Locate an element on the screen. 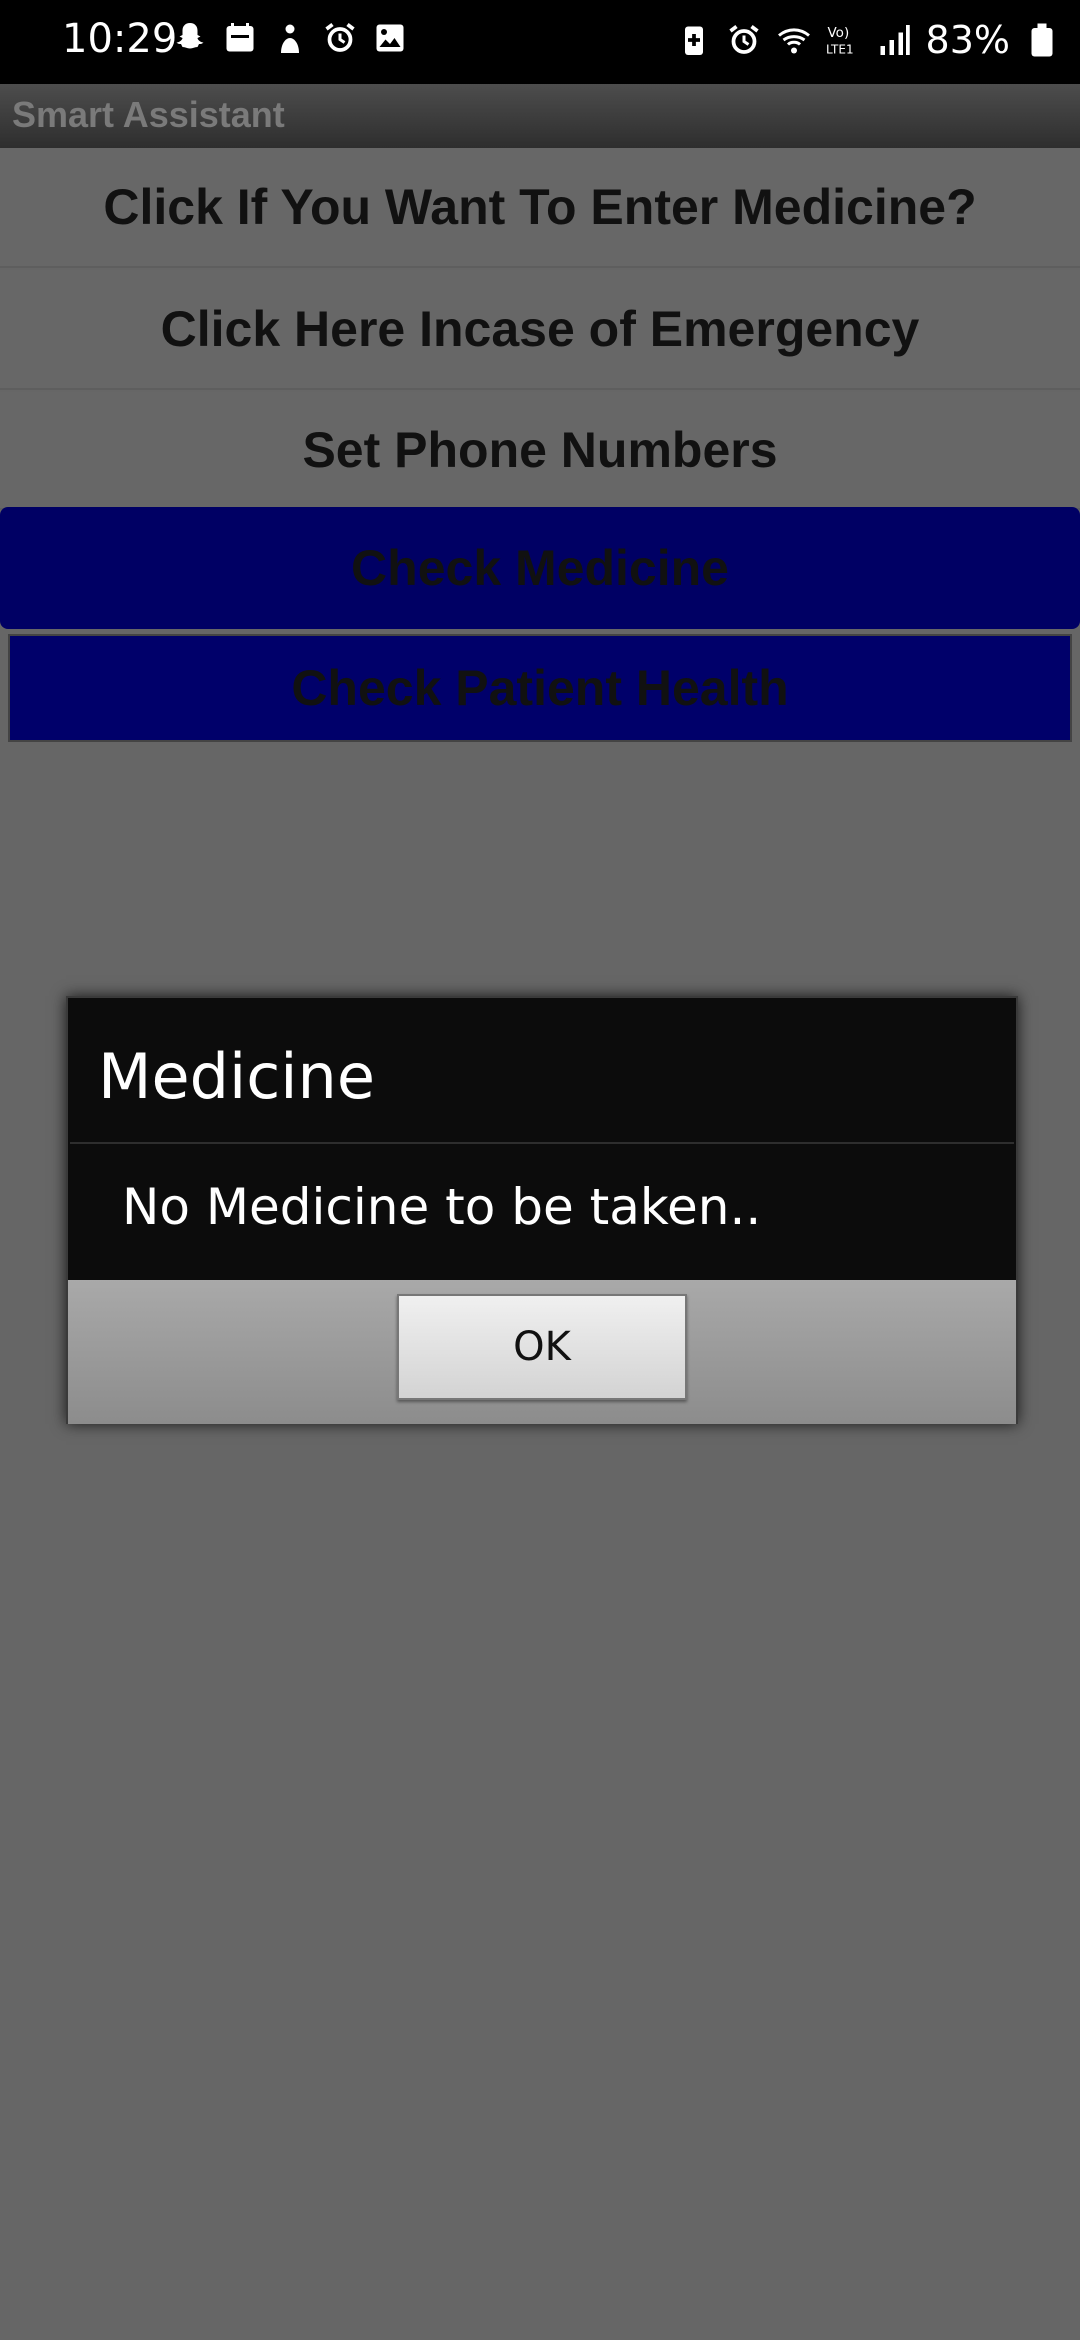  set-phone-numbers-button: Set Phone Numbers is located at coordinates (540, 451).